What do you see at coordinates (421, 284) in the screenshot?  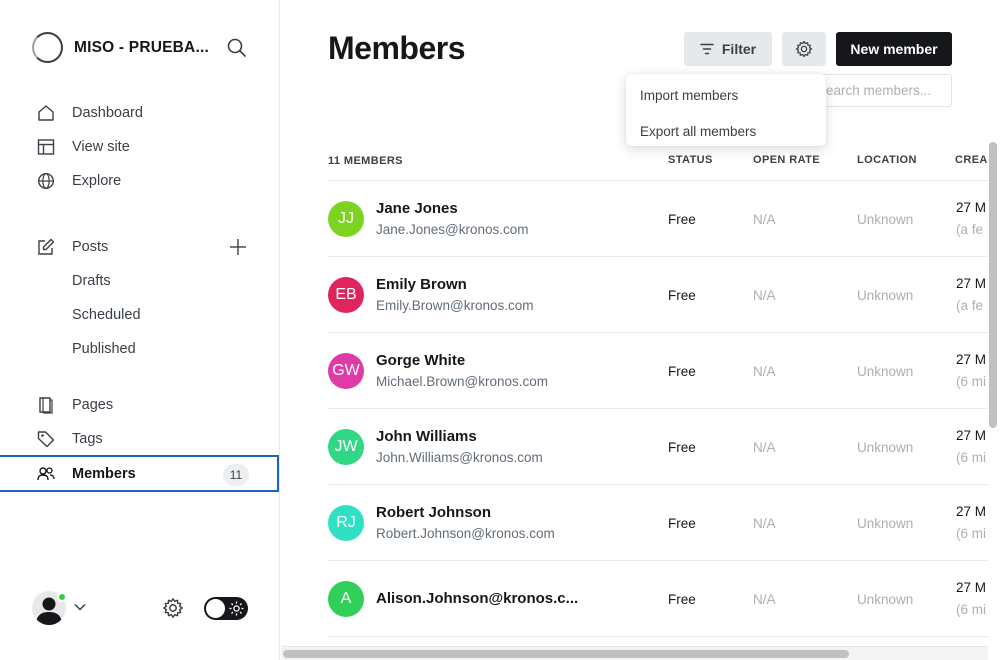 I see `member-name: Emily Brown` at bounding box center [421, 284].